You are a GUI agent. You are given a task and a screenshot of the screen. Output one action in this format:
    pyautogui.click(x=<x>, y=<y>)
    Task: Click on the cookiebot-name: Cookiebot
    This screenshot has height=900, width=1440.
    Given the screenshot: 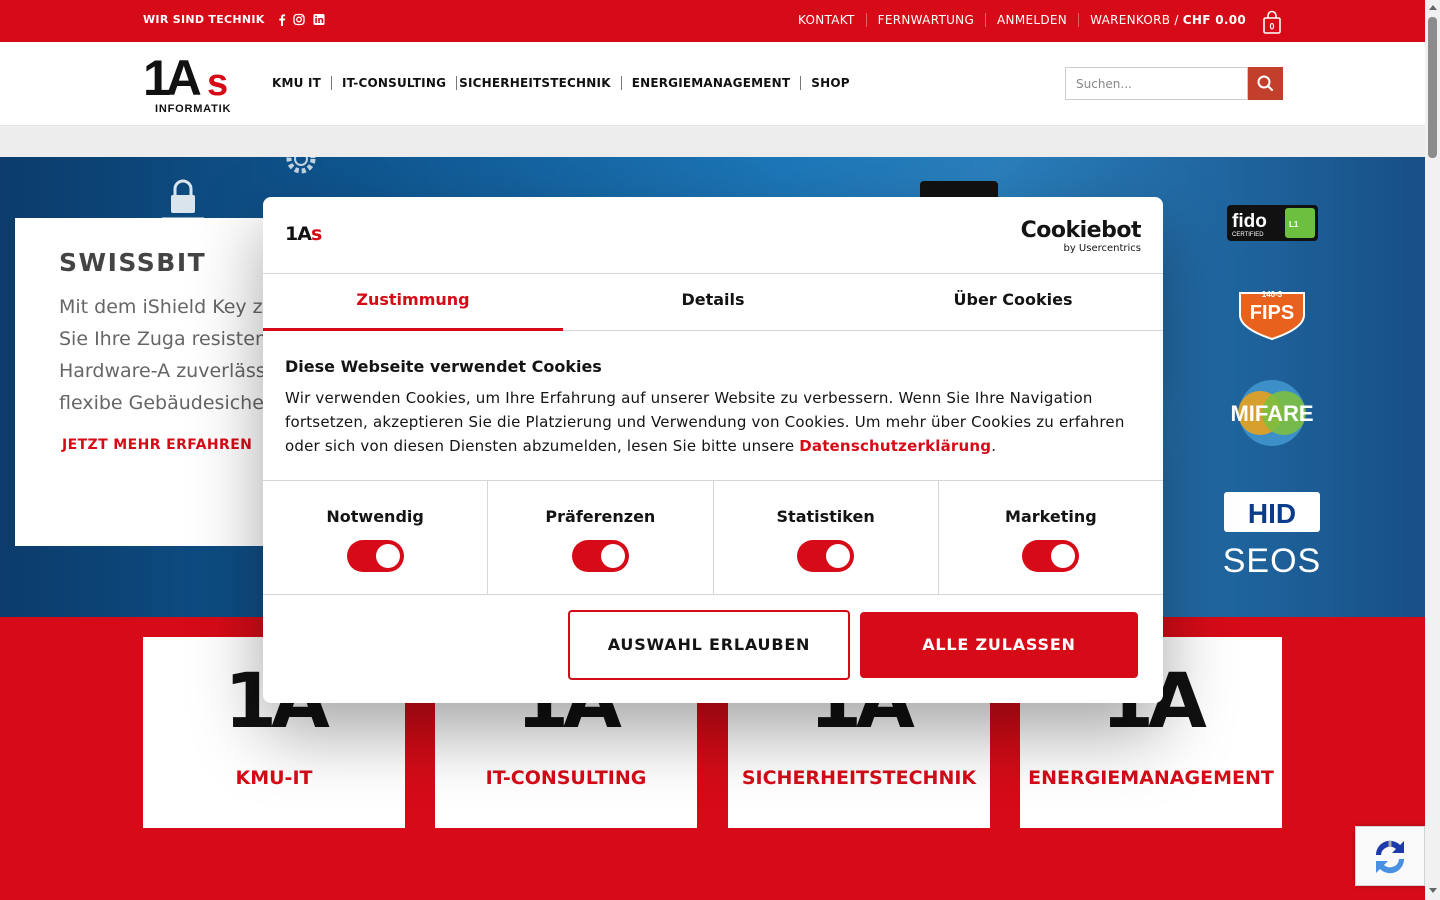 What is the action you would take?
    pyautogui.click(x=1081, y=230)
    